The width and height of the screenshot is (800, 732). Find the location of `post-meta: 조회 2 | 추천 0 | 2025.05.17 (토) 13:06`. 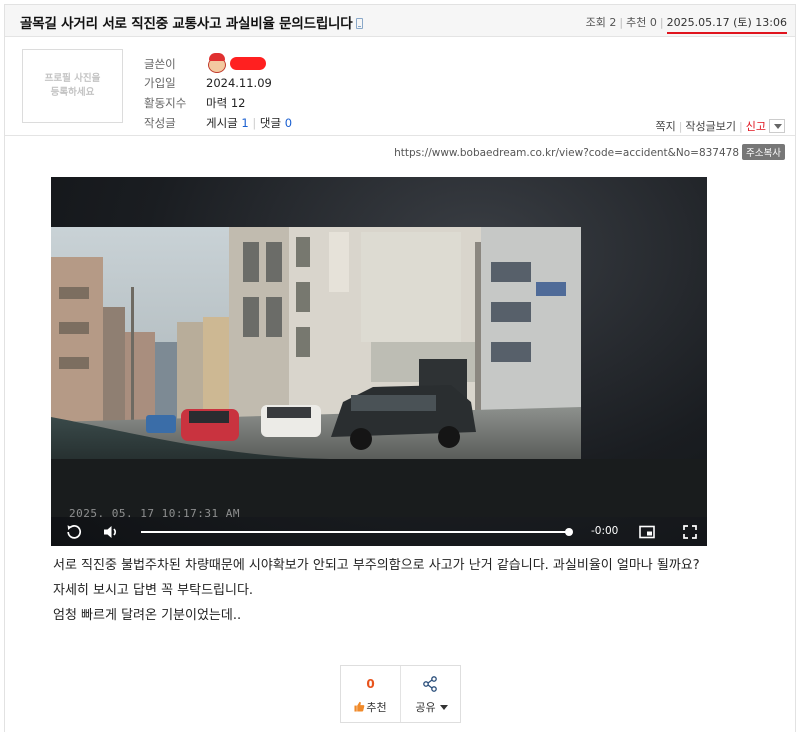

post-meta: 조회 2 | 추천 0 | 2025.05.17 (토) 13:06 is located at coordinates (686, 24).